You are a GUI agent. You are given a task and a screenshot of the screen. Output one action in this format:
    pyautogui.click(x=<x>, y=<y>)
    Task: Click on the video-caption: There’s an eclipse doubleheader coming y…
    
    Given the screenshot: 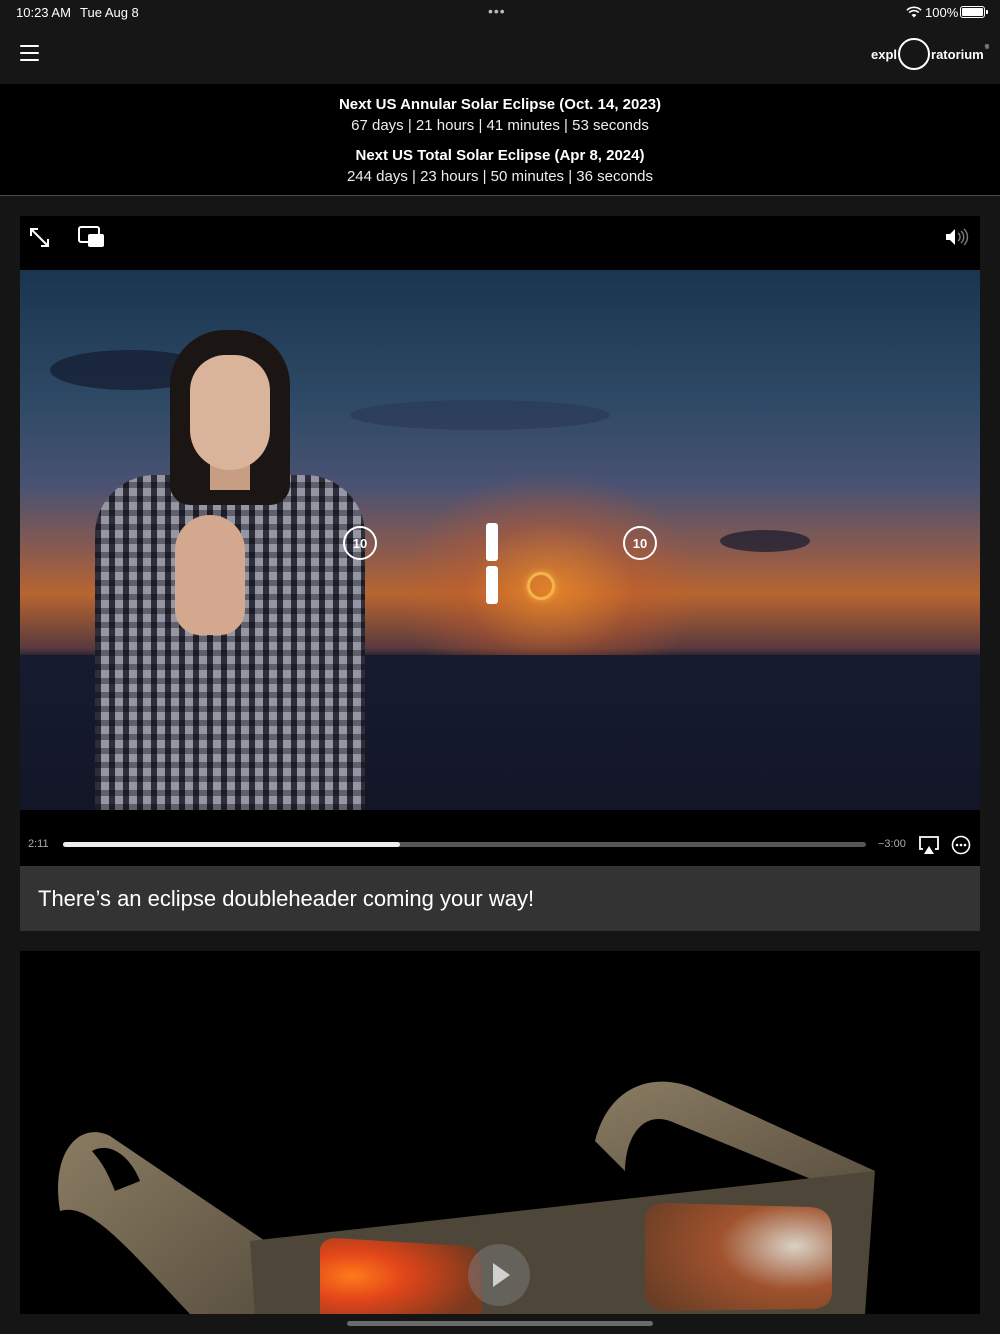 What is the action you would take?
    pyautogui.click(x=500, y=898)
    